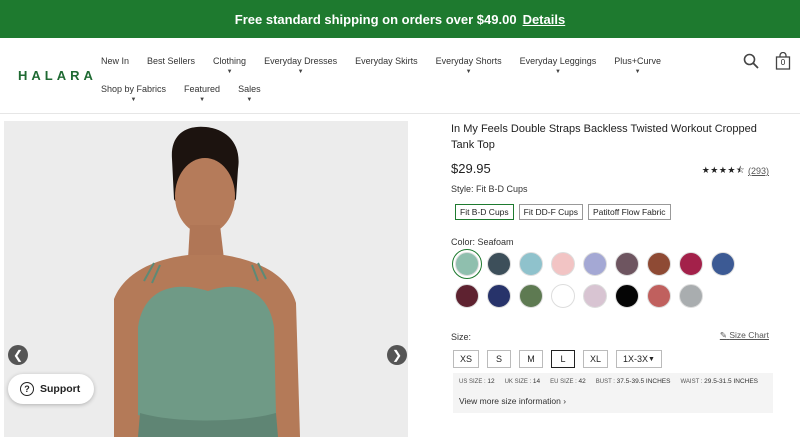 This screenshot has width=800, height=437. I want to click on size-option-label: M, so click(531, 359).